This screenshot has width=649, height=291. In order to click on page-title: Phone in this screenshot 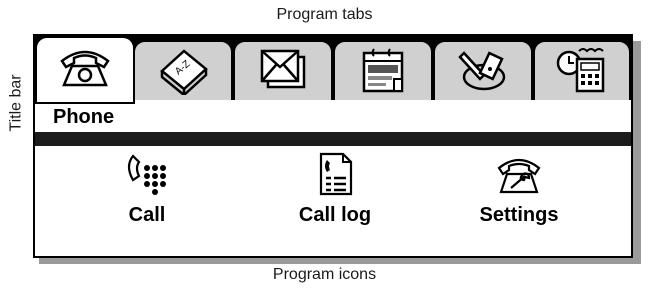, I will do `click(84, 117)`.